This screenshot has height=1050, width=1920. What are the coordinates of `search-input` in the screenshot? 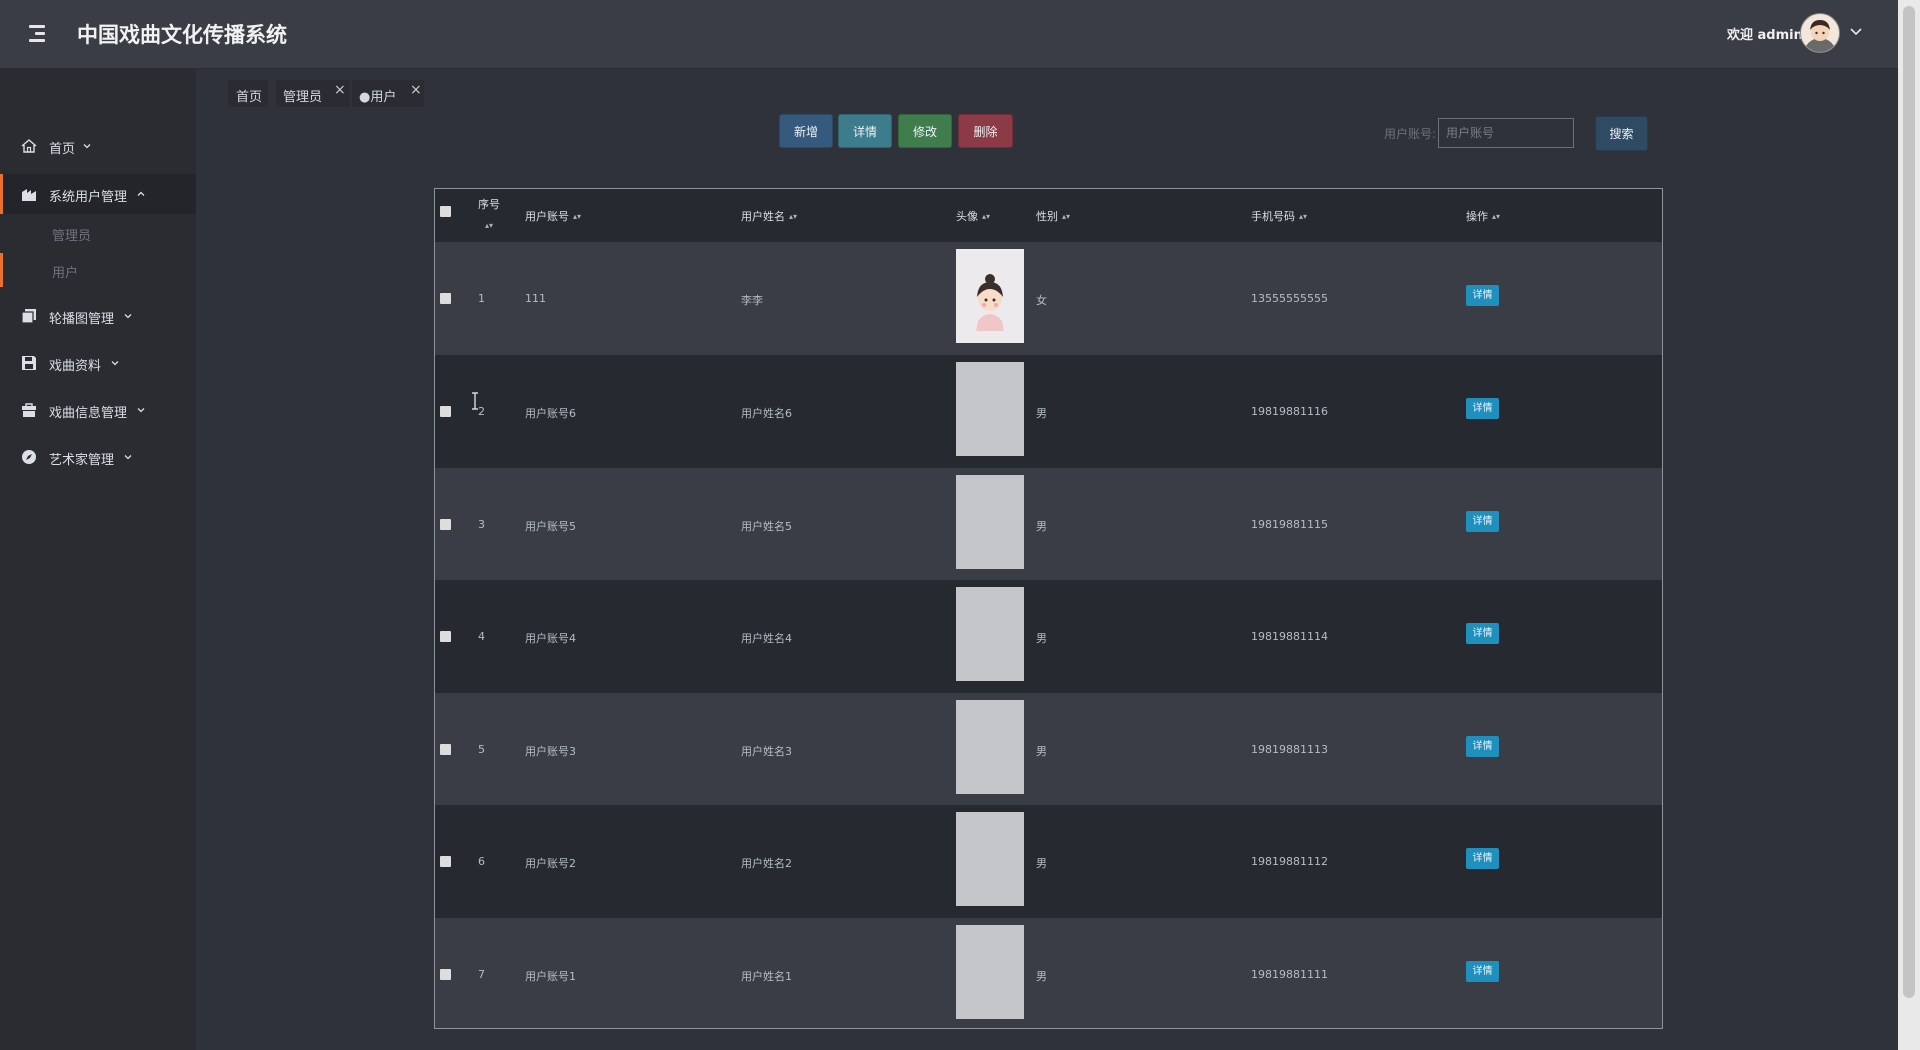 It's located at (1506, 133).